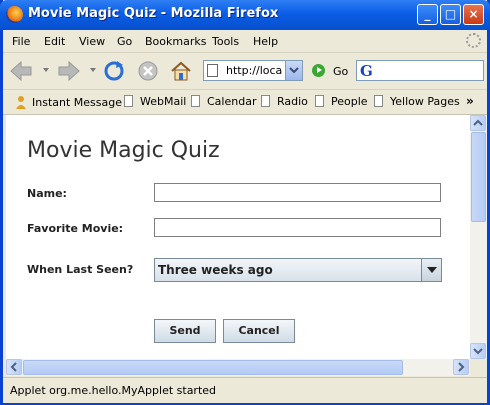 The height and width of the screenshot is (405, 490). I want to click on scroll-up-button, so click(478, 123).